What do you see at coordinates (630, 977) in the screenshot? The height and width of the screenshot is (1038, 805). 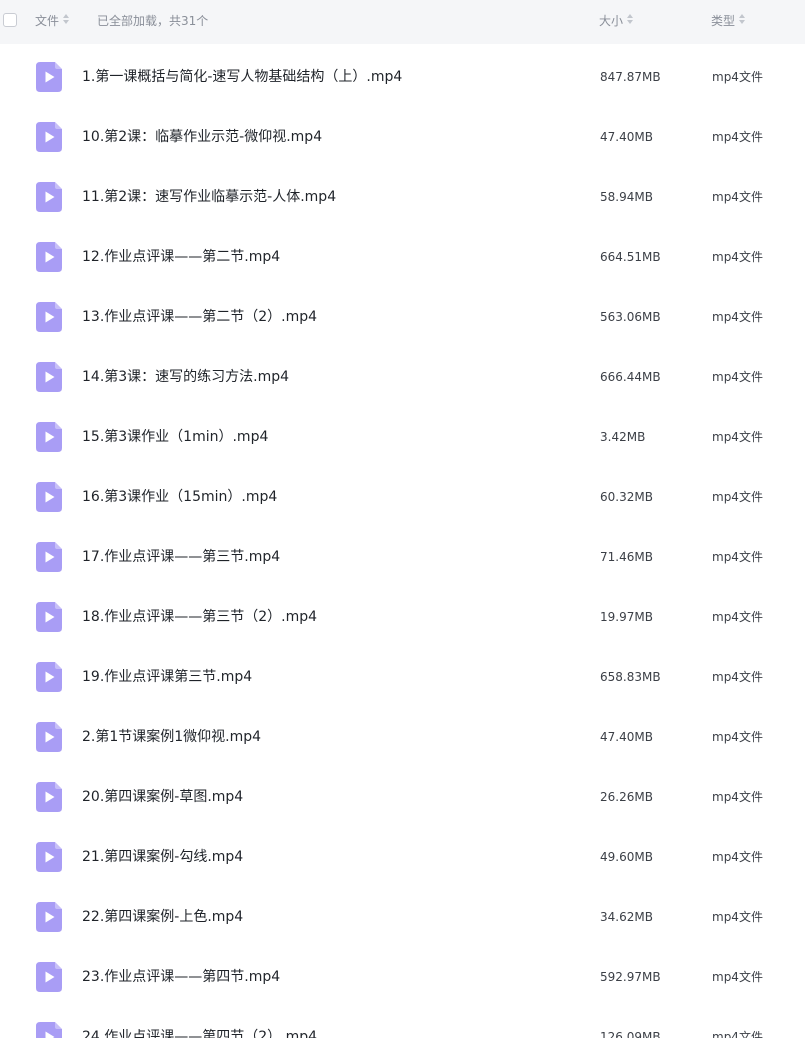 I see `file-size: 592.97MB` at bounding box center [630, 977].